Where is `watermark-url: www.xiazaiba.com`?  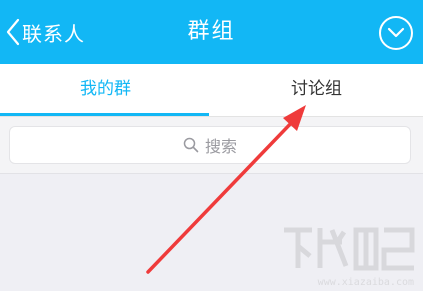
watermark-url: www.xiazaiba.com is located at coordinates (365, 282).